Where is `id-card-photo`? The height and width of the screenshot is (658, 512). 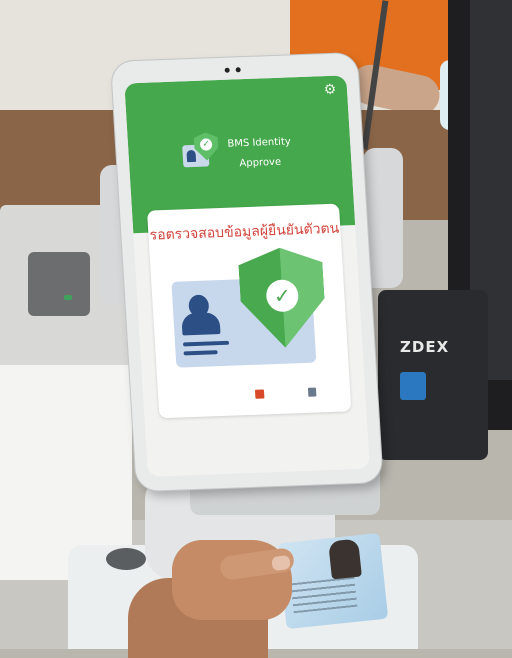 id-card-photo is located at coordinates (345, 559).